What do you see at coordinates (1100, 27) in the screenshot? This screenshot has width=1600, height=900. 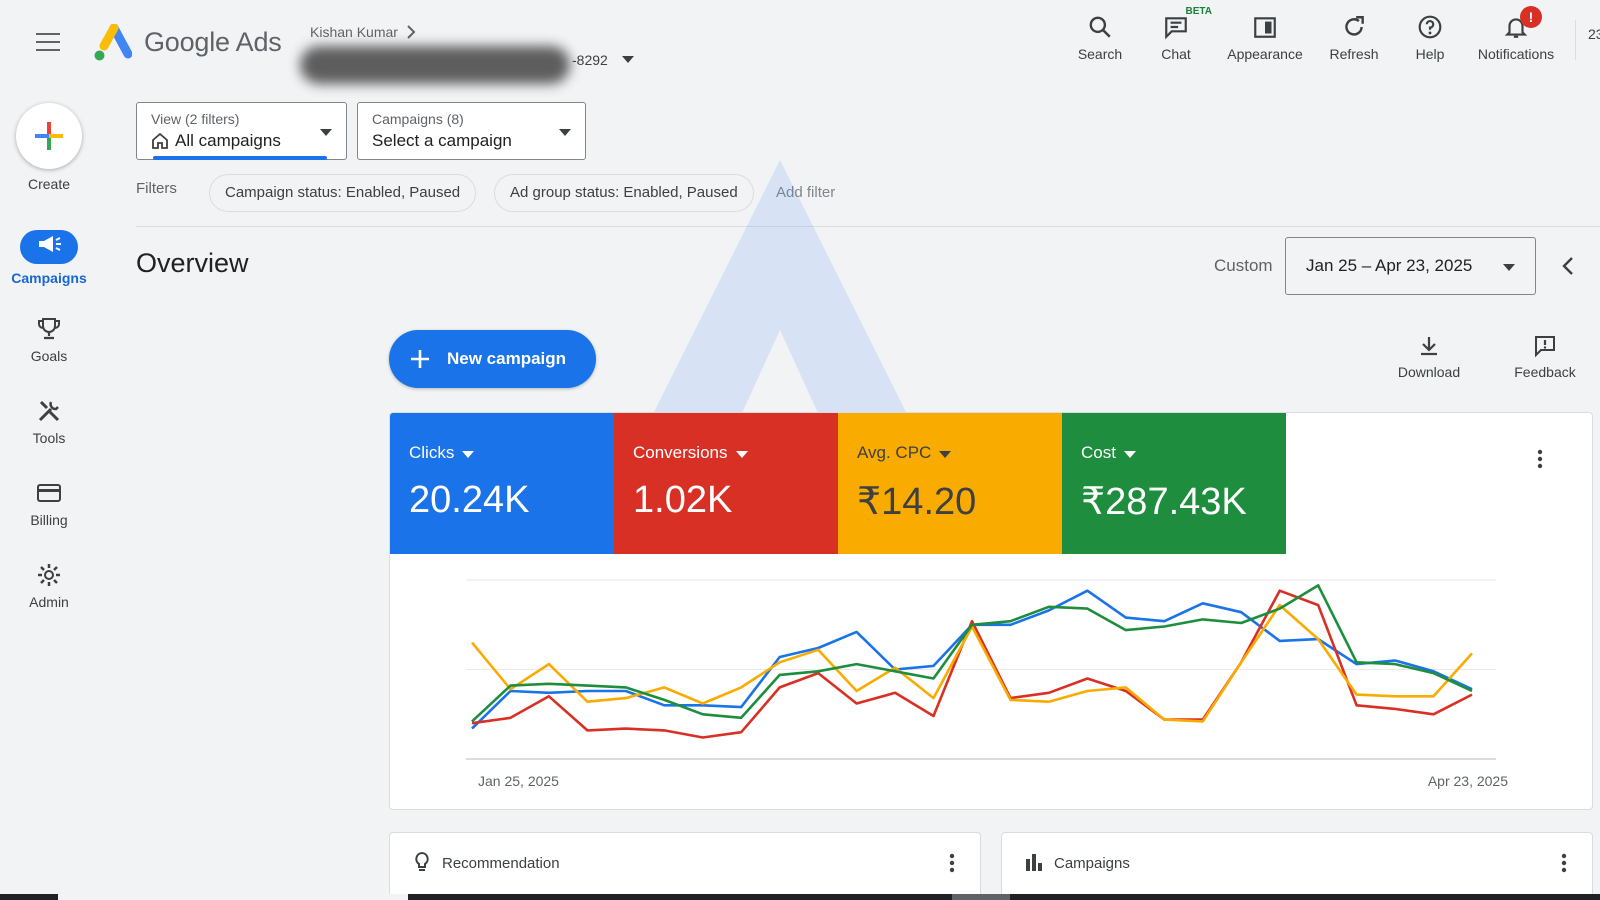 I see `search-icon` at bounding box center [1100, 27].